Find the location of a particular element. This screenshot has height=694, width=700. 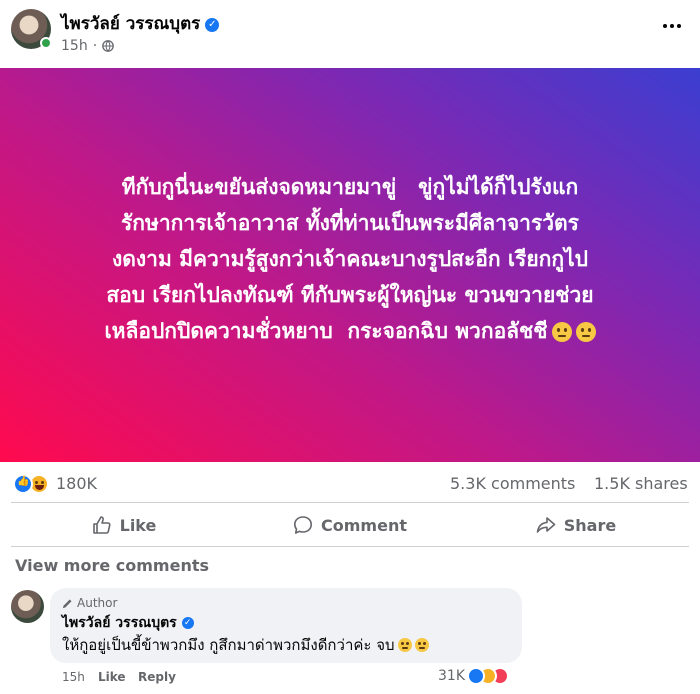

globe-icon is located at coordinates (108, 46).